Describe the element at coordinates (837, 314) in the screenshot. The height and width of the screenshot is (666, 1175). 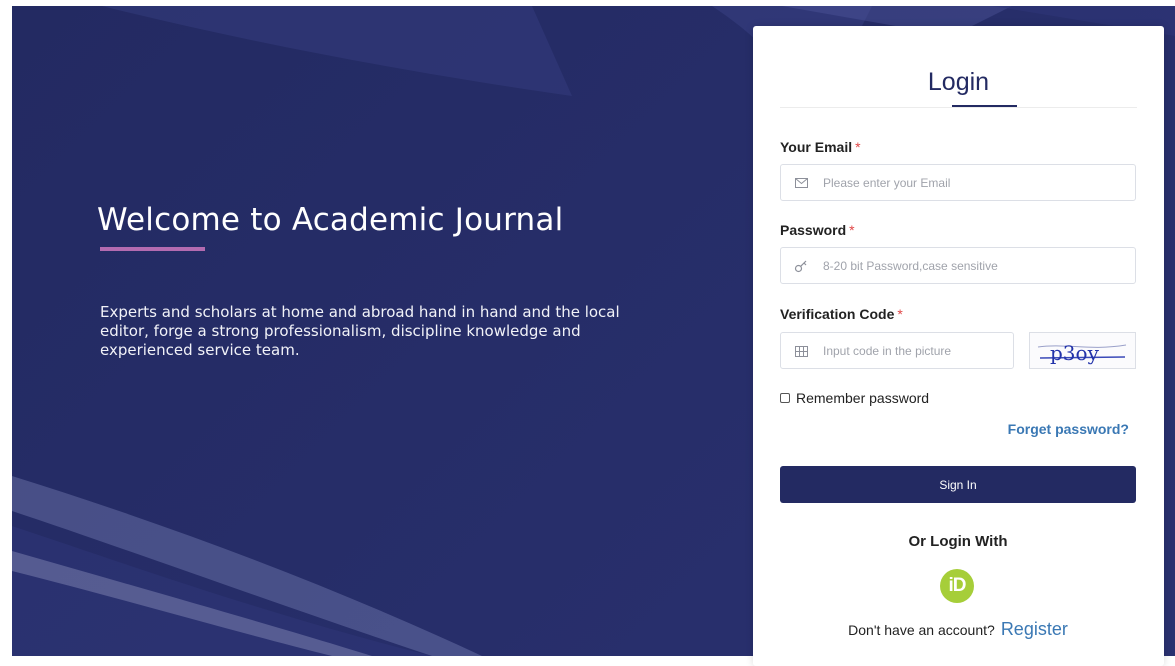
I see `verification-label-text: Verification Code` at that location.